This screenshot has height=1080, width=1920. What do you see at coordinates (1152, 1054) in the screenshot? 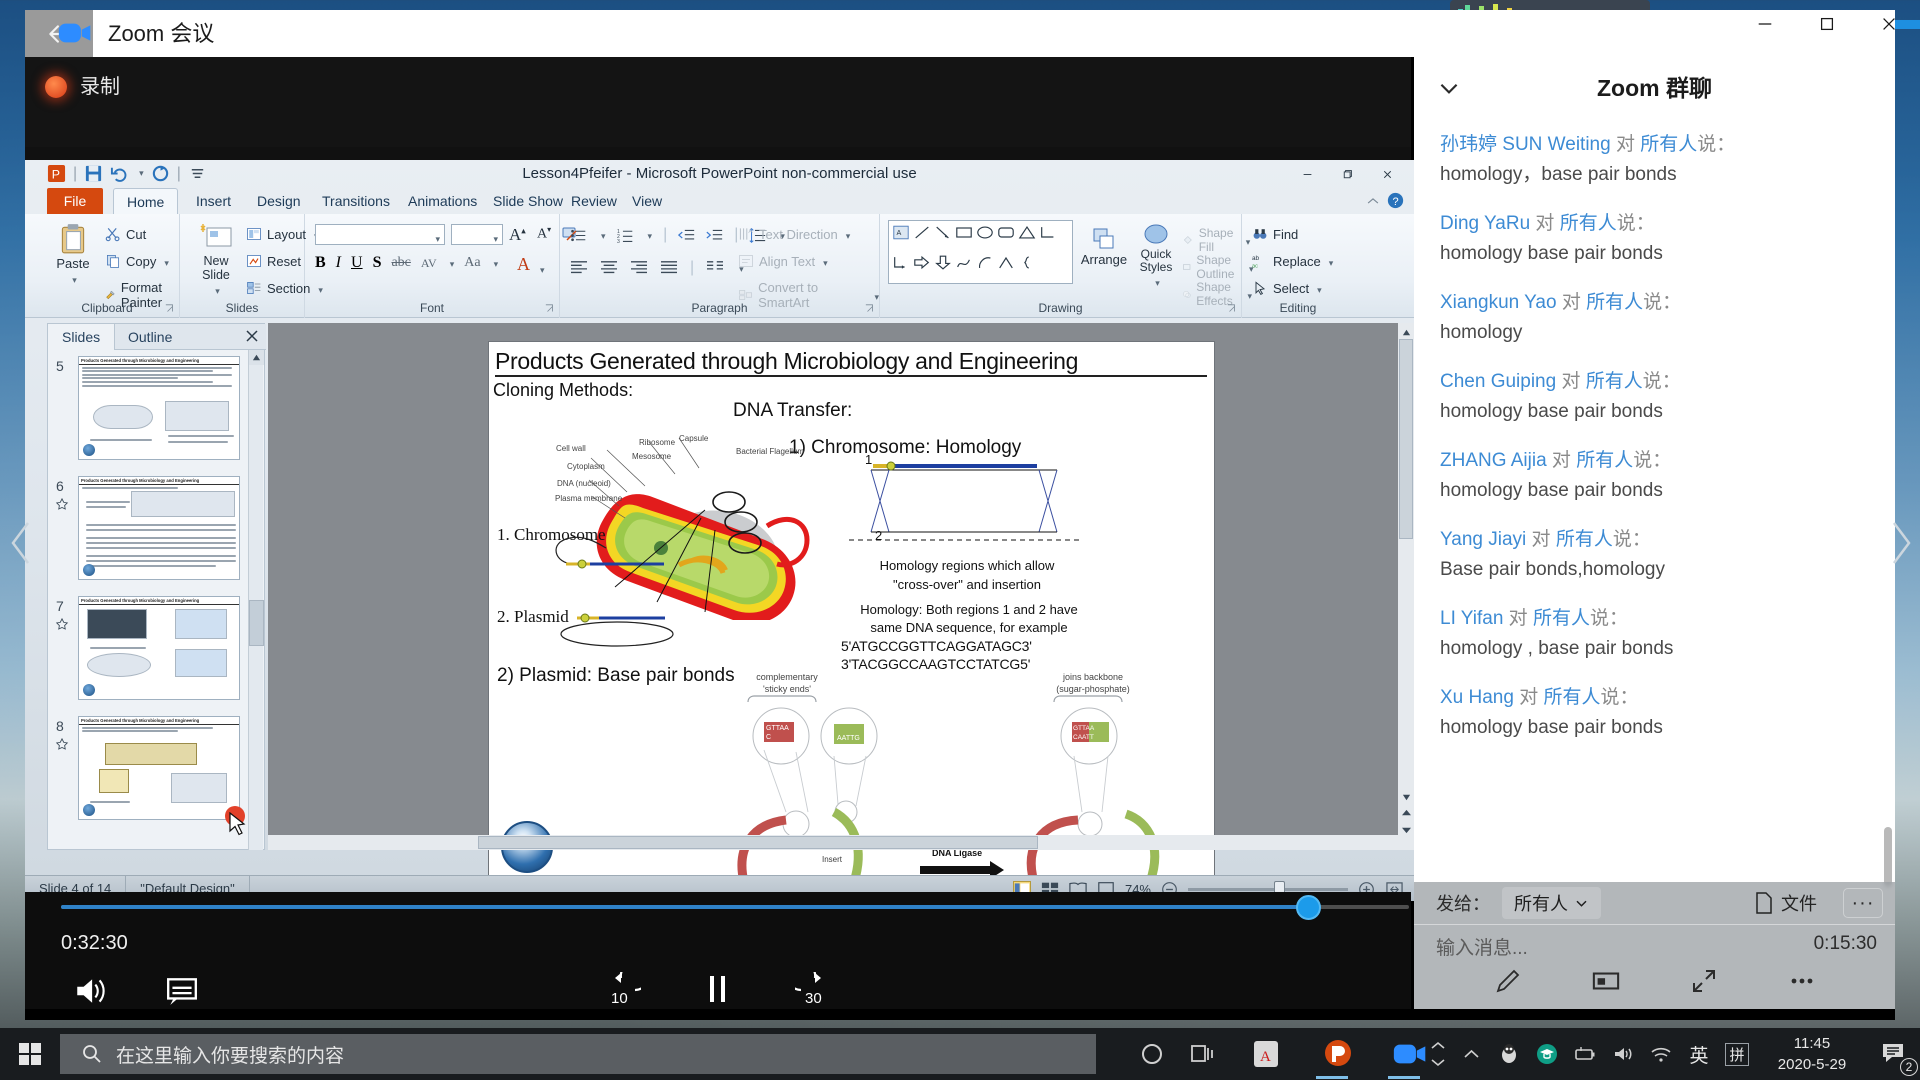
I see `cortana-button` at bounding box center [1152, 1054].